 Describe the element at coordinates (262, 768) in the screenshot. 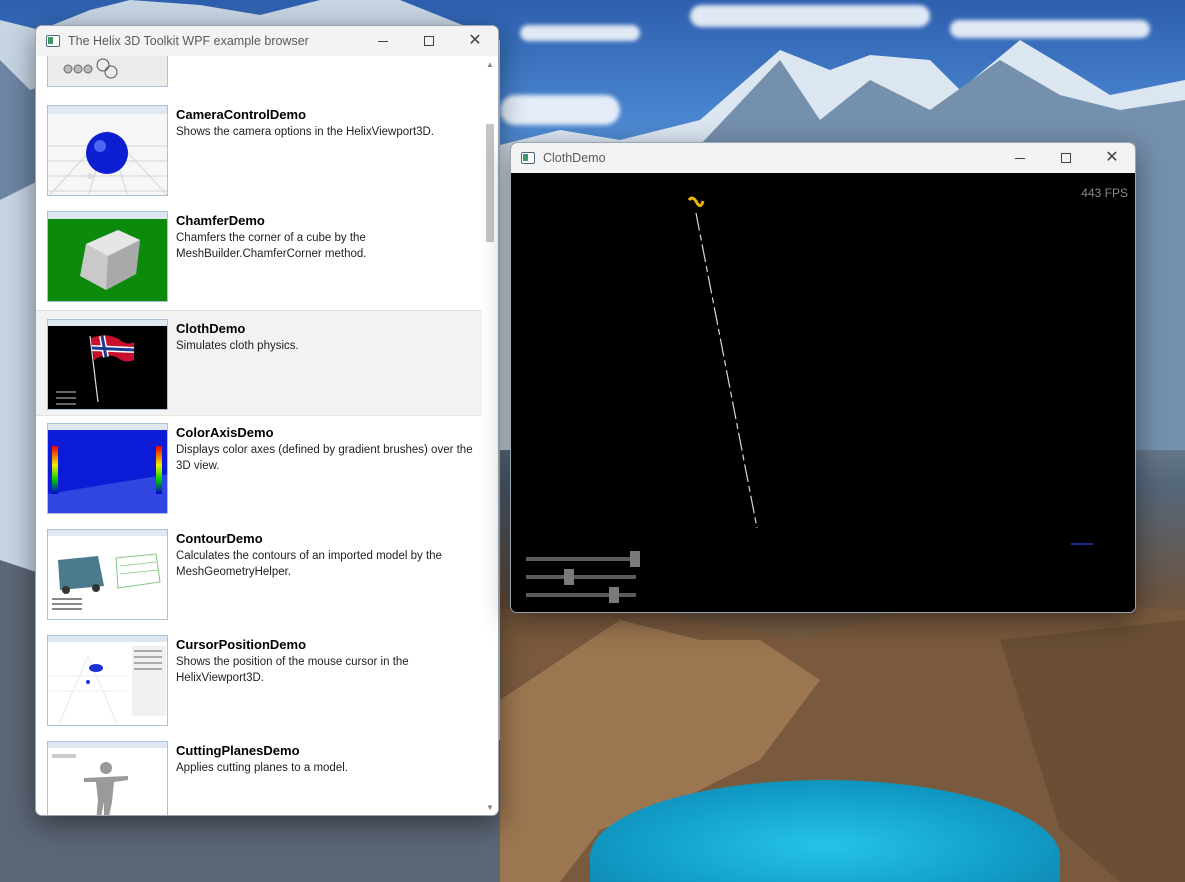

I see `item-description: Applies cutting planes to a model.` at that location.